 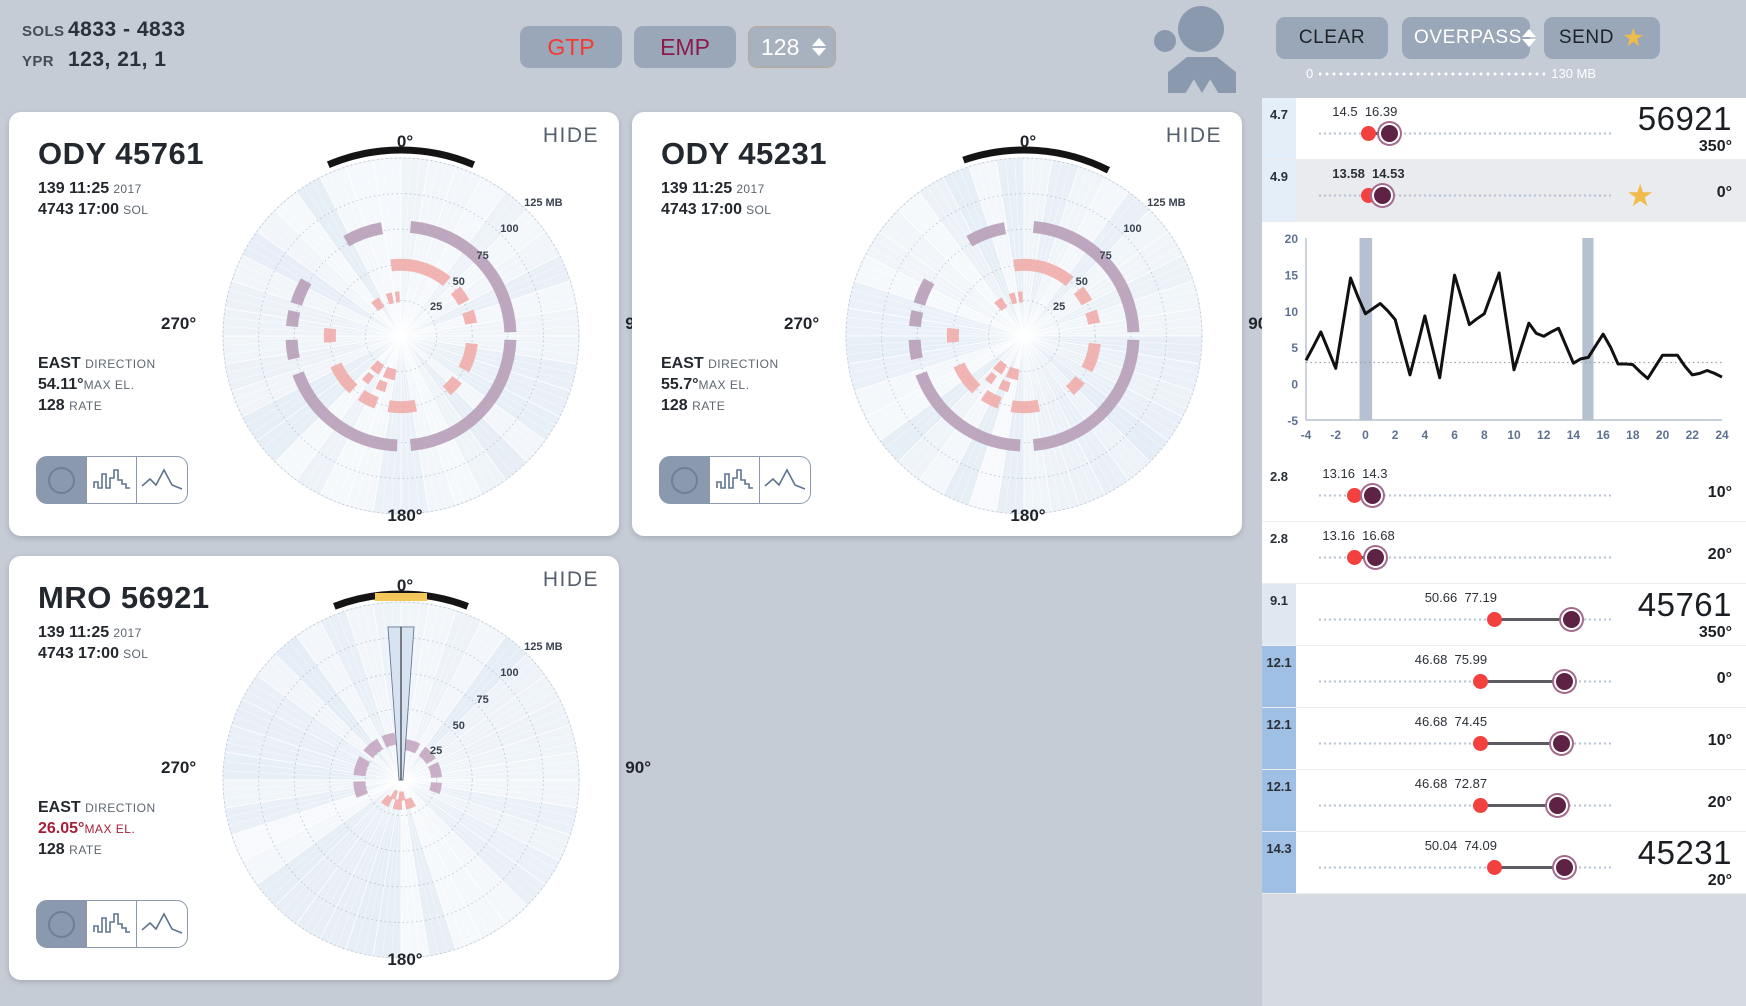 I want to click on pass-row: 12.1 46.68 72.87 20°, so click(x=1504, y=801).